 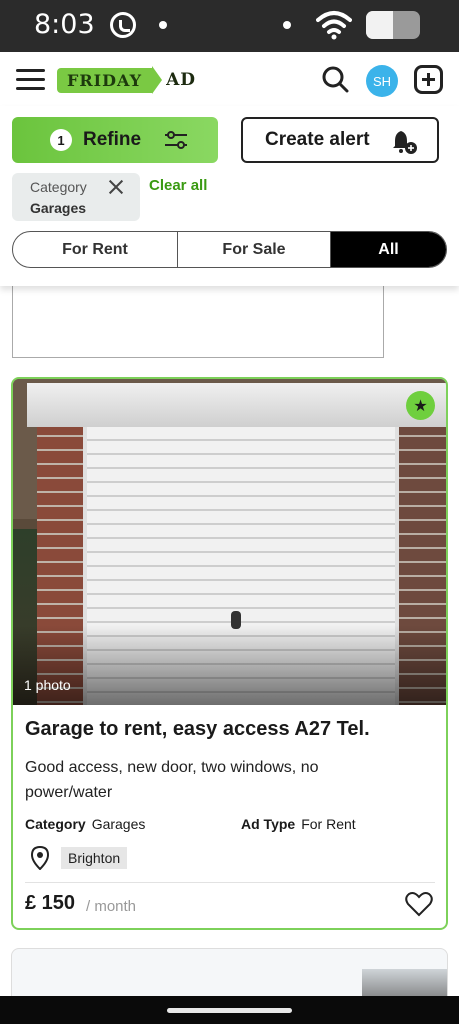 What do you see at coordinates (379, 25) in the screenshot?
I see `battery-fill` at bounding box center [379, 25].